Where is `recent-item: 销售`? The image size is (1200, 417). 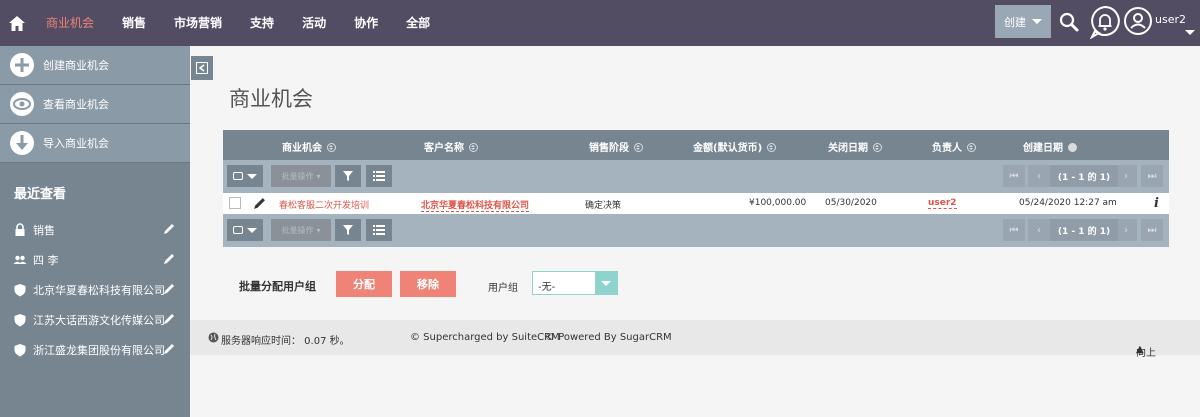 recent-item: 销售 is located at coordinates (95, 230).